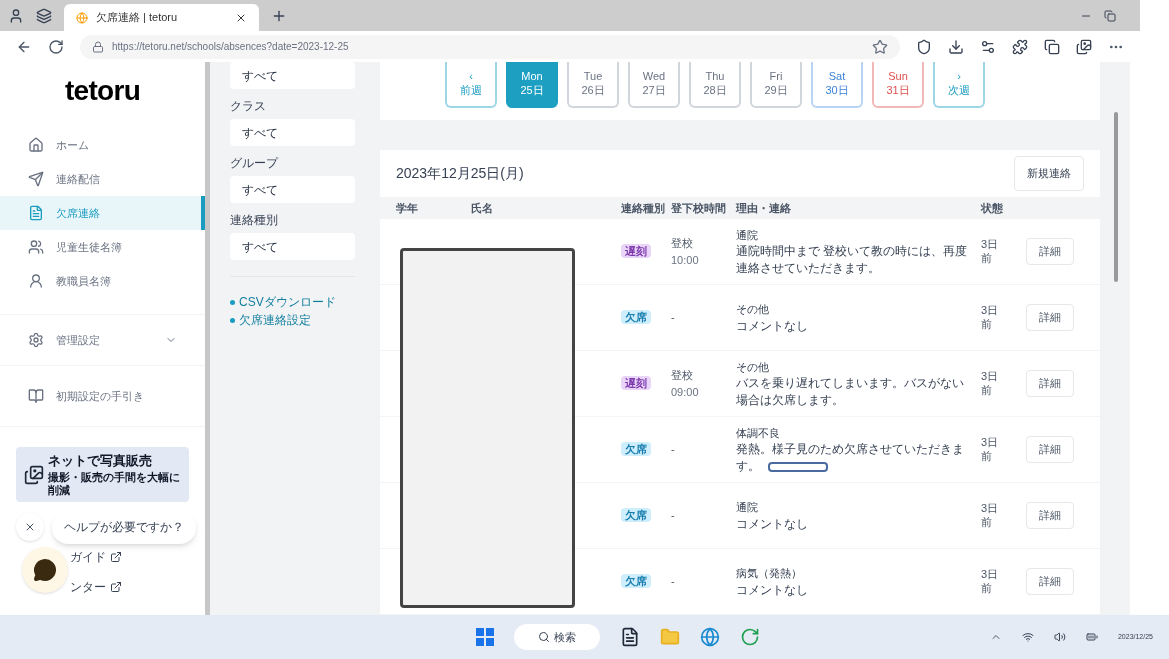  I want to click on sidebar-link: 欠席連絡設定, so click(275, 320).